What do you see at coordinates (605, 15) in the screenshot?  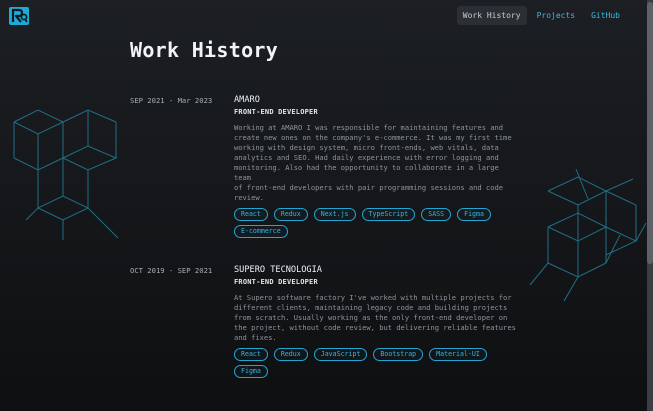 I see `nav-github: GitHub` at bounding box center [605, 15].